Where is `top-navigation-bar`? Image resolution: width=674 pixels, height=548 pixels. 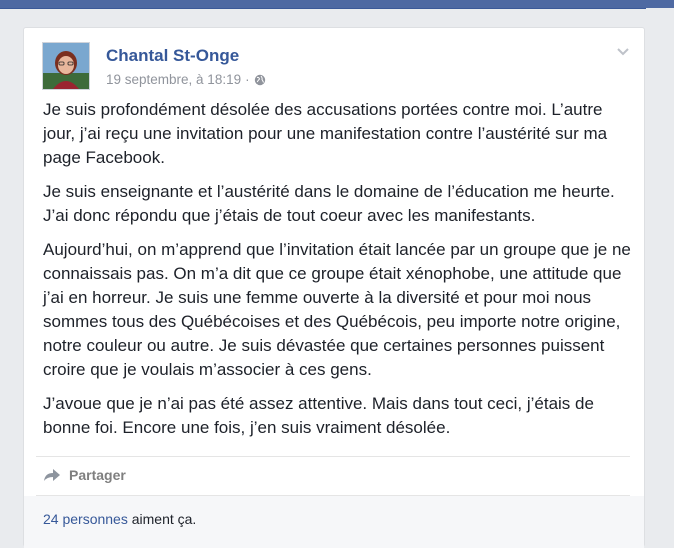
top-navigation-bar is located at coordinates (337, 4).